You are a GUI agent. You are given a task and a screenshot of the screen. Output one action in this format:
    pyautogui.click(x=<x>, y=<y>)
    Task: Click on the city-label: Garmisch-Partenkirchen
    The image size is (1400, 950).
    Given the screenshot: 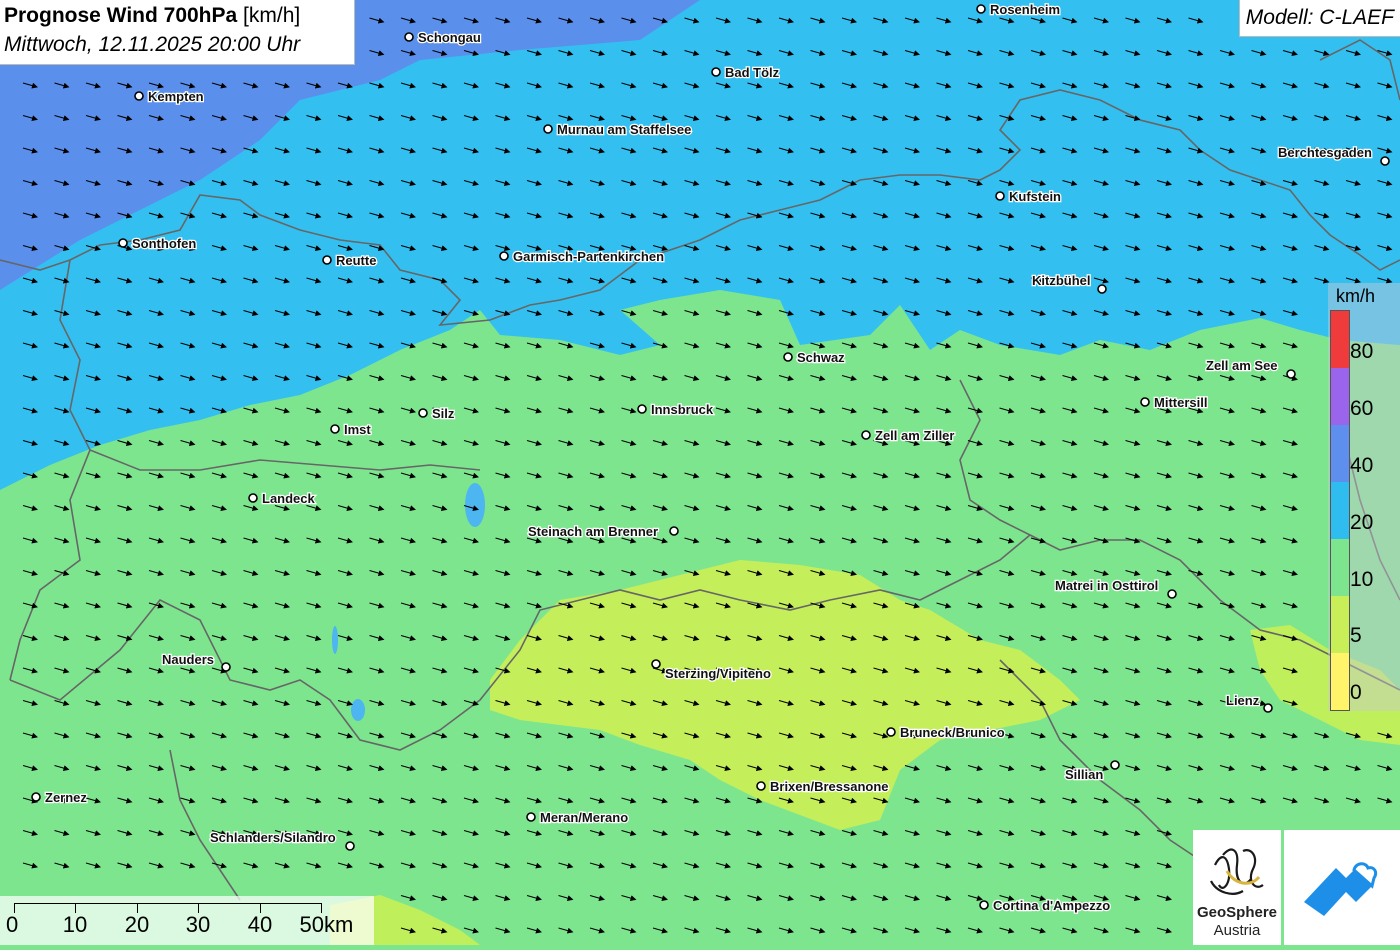 What is the action you would take?
    pyautogui.click(x=588, y=256)
    